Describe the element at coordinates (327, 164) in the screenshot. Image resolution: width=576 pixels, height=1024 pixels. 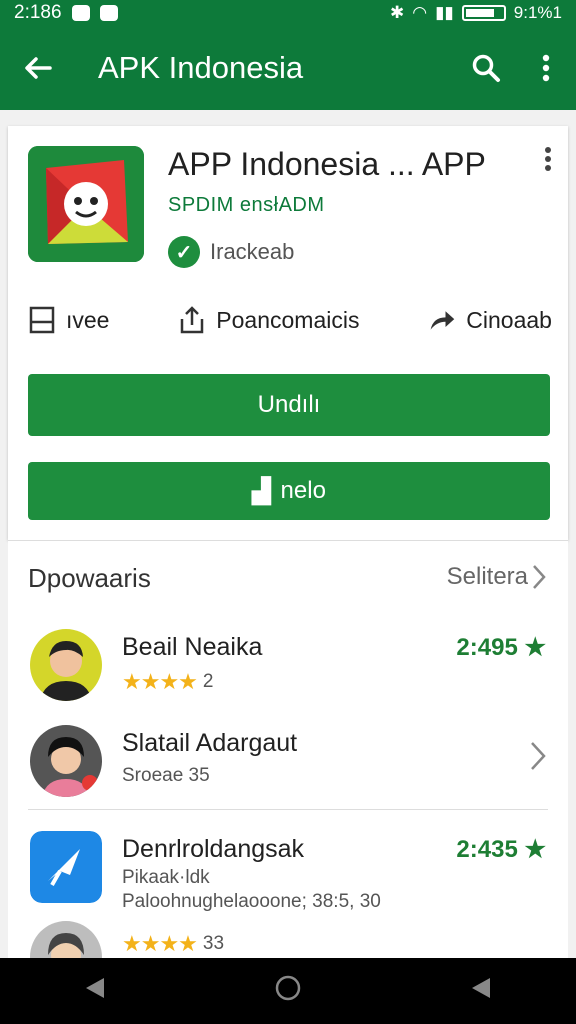
I see `app-title: APP Indonesia ... APP` at that location.